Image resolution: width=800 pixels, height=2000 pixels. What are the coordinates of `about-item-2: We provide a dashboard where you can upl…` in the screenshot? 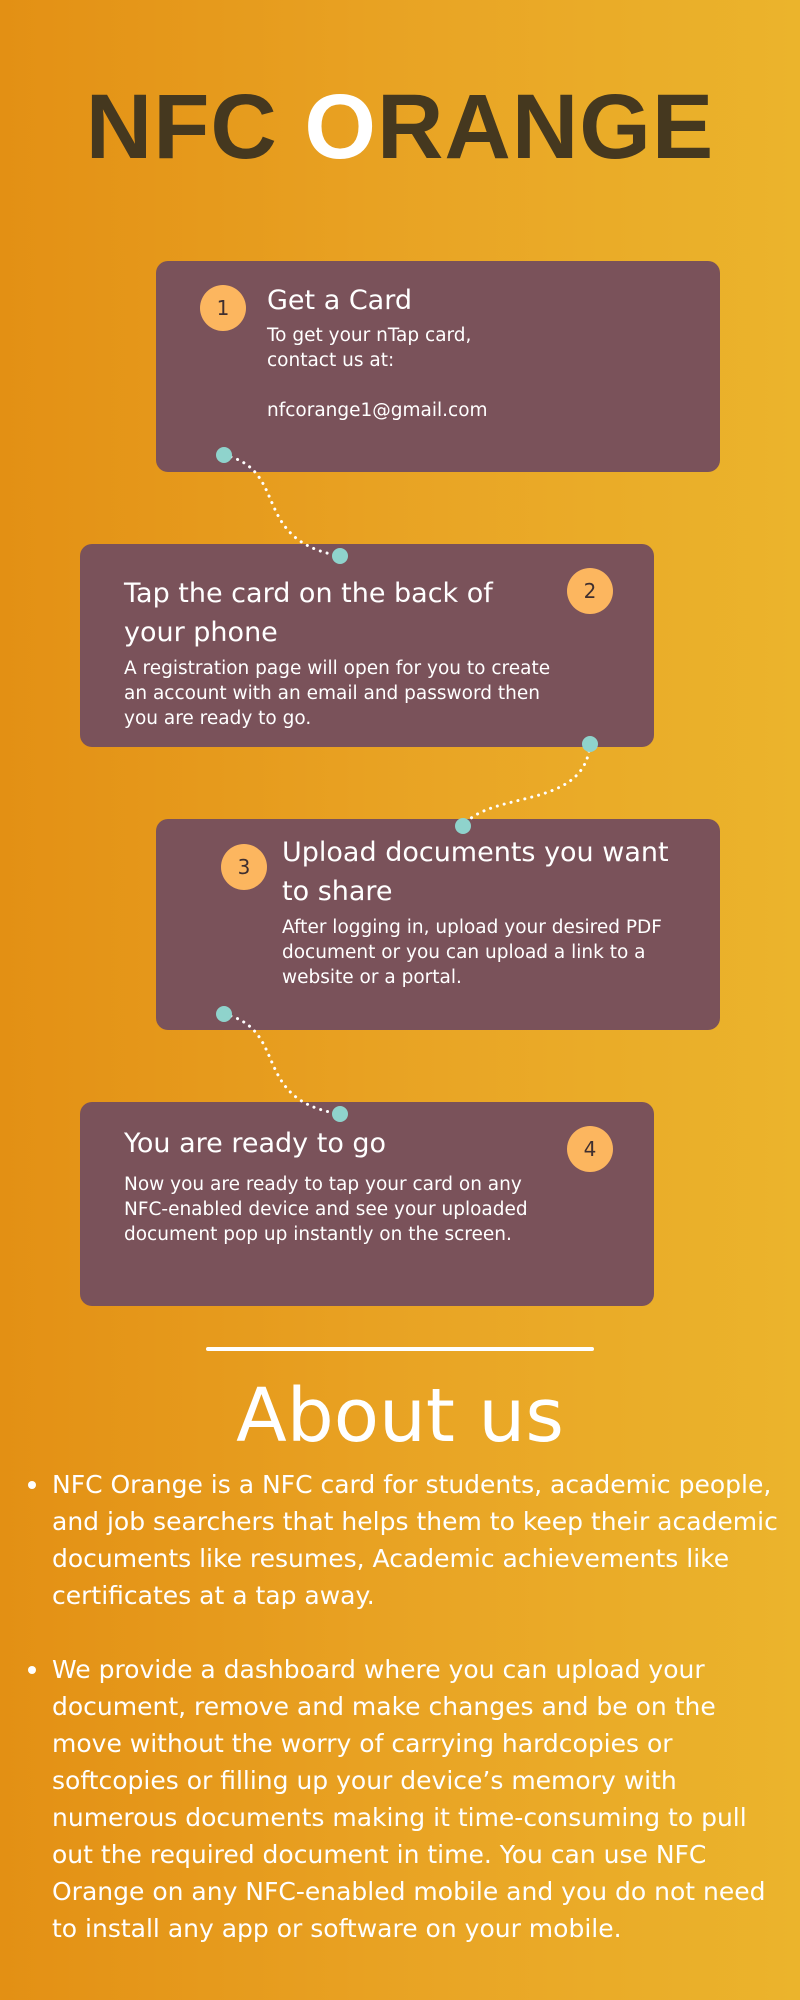 It's located at (405, 1799).